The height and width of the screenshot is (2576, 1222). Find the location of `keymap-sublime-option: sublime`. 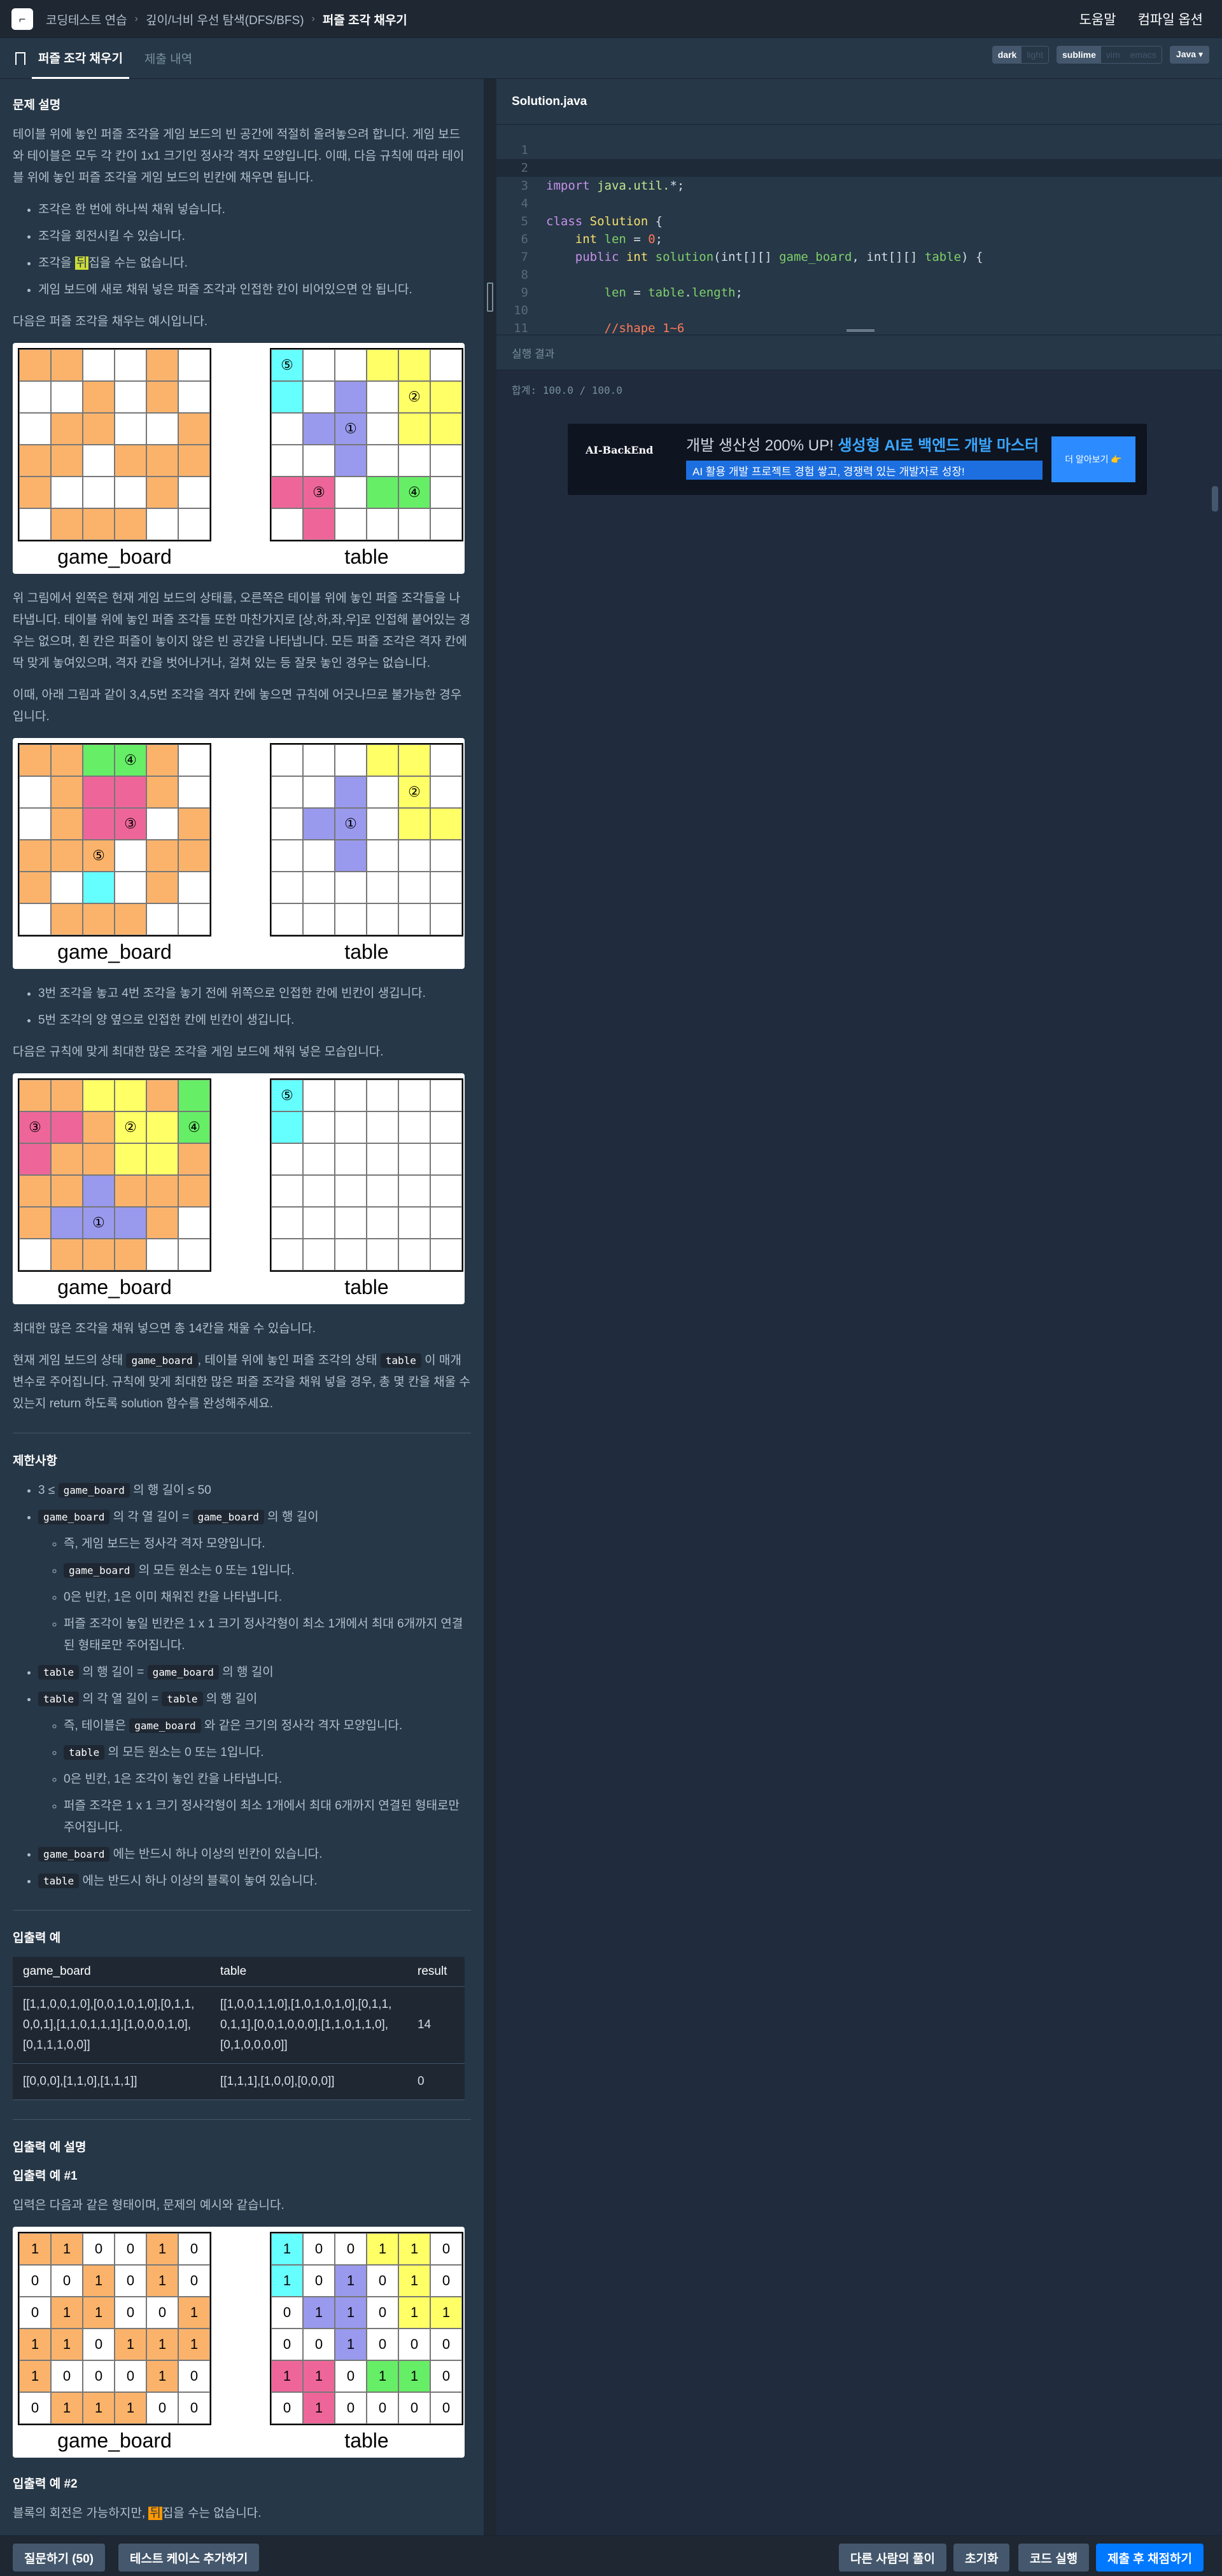

keymap-sublime-option: sublime is located at coordinates (1079, 54).